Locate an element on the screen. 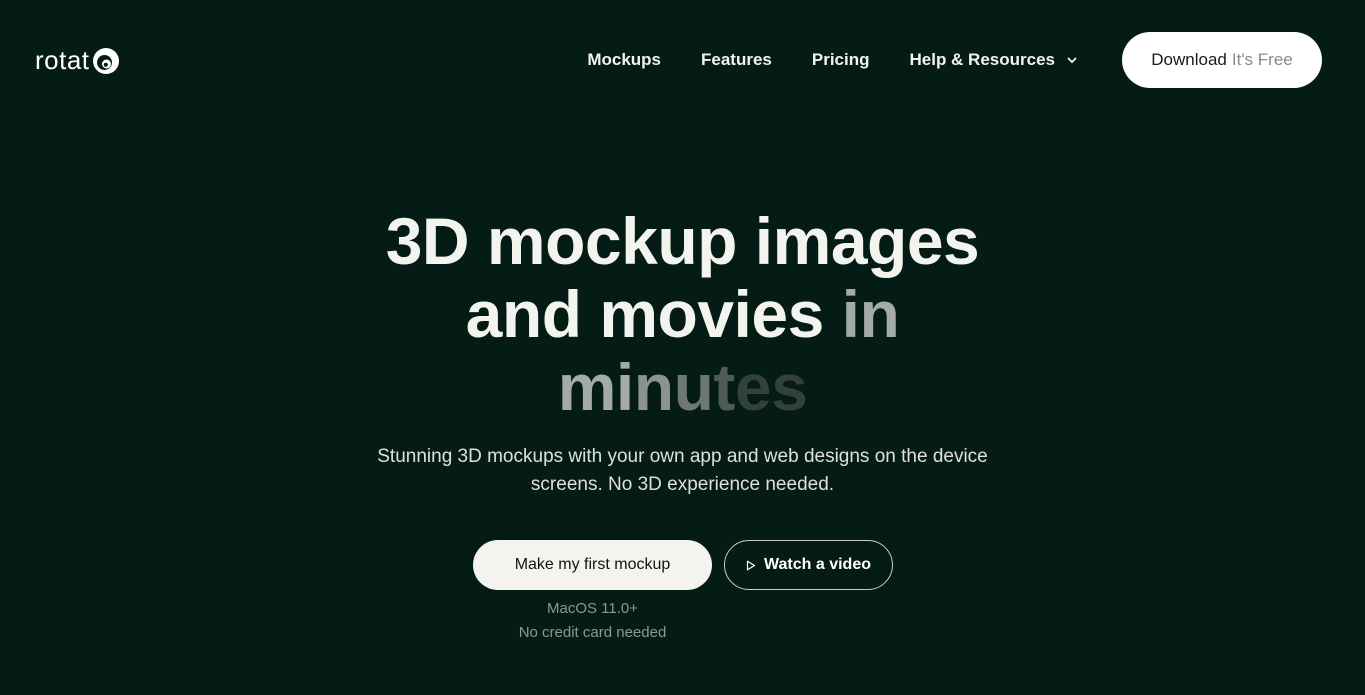 This screenshot has height=695, width=1365. logo: rotat is located at coordinates (78, 60).